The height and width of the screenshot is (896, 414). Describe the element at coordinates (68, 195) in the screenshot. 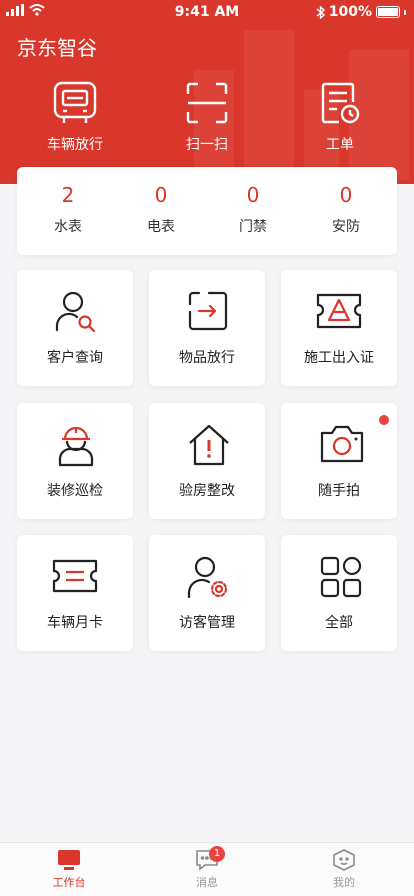

I see `meter-count: 2` at that location.